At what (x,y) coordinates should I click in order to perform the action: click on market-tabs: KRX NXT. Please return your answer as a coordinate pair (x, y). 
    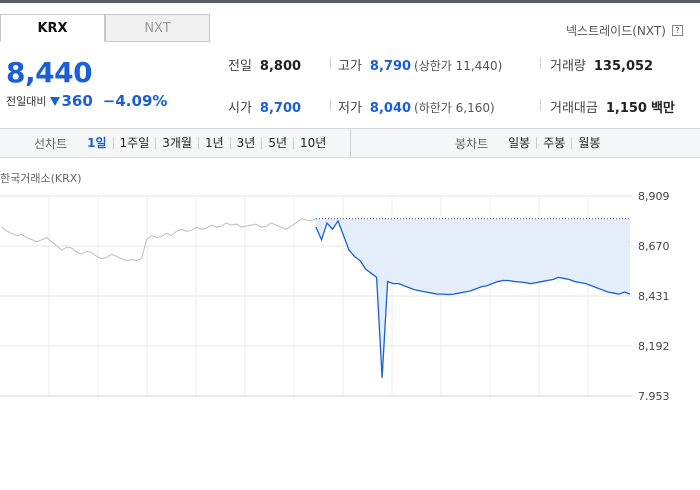
    Looking at the image, I should click on (105, 28).